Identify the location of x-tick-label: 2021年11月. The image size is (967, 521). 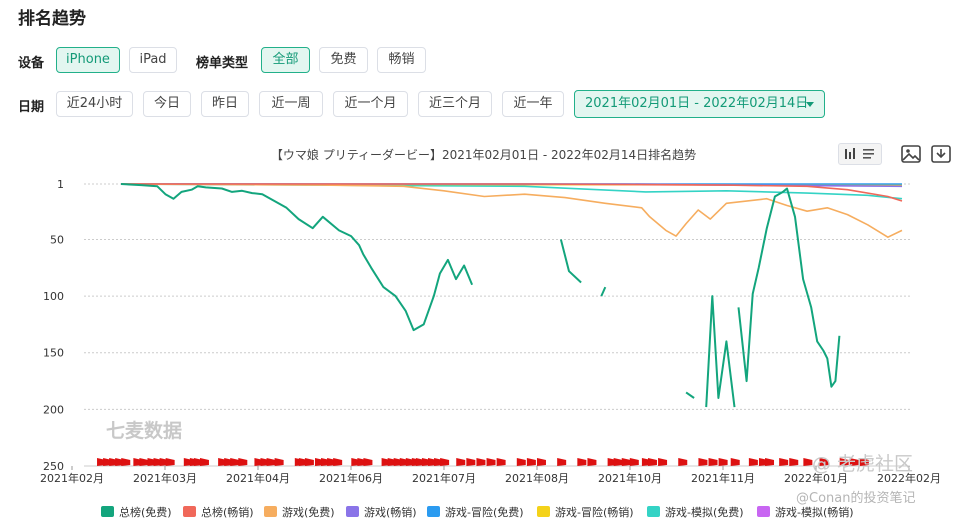
(723, 478).